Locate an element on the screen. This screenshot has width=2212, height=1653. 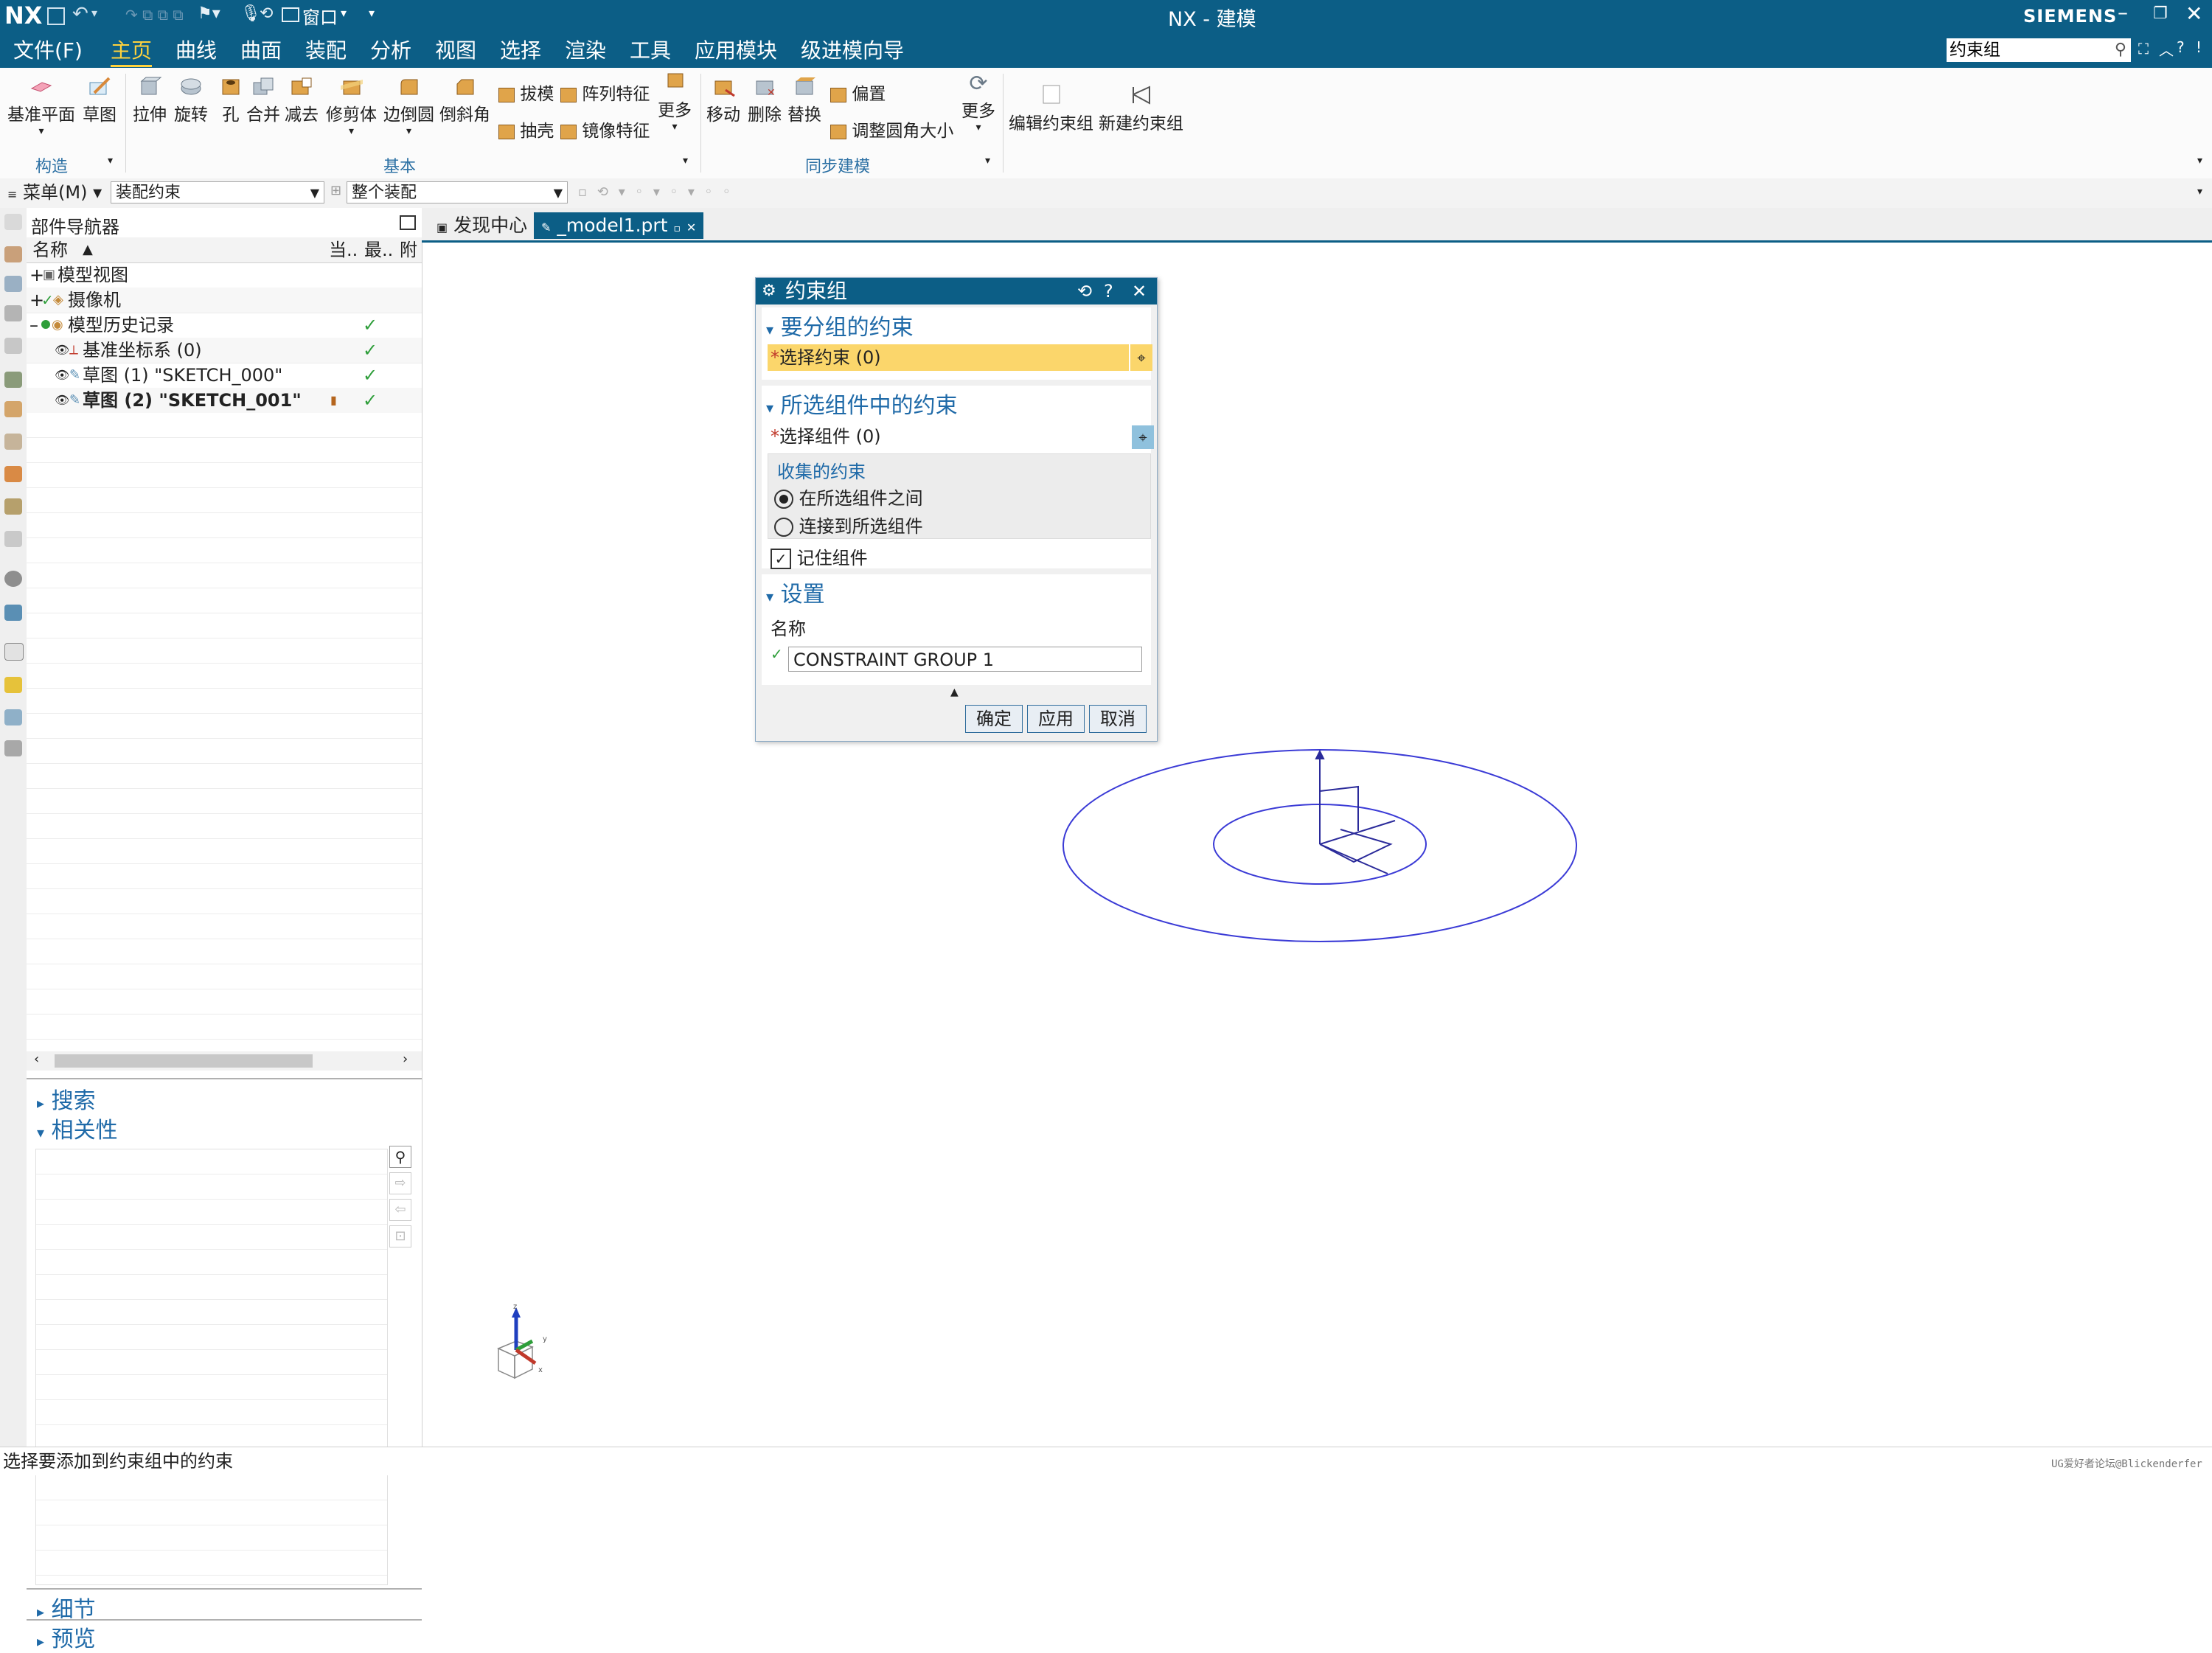
type-filter-select: 装配约束 ▼ is located at coordinates (217, 192).